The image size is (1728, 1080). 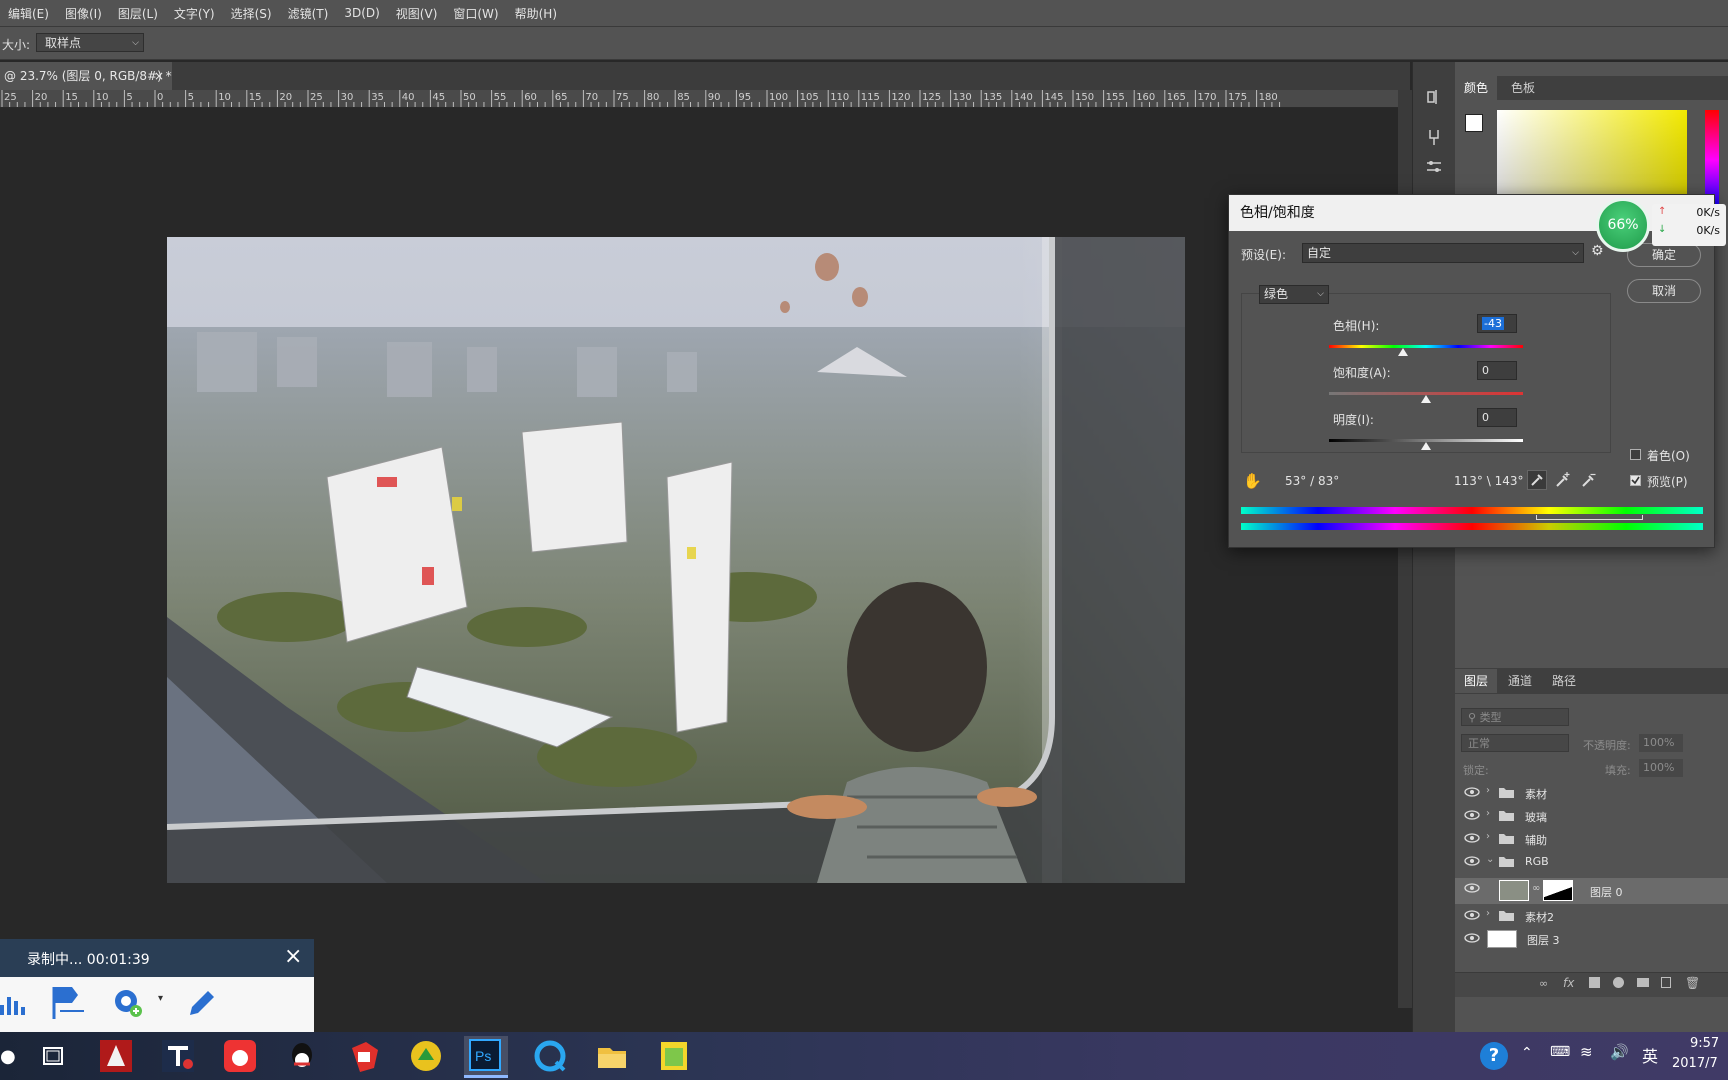 What do you see at coordinates (1591, 939) in the screenshot?
I see `layer-row: 图层 3` at bounding box center [1591, 939].